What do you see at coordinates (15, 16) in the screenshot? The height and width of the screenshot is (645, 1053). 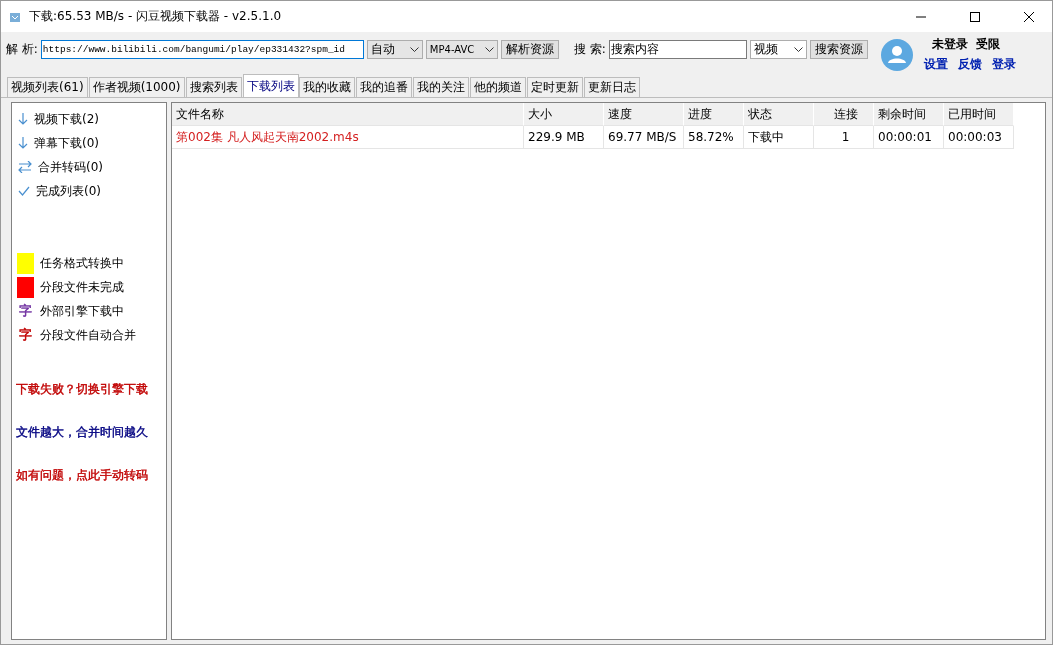 I see `app-icon` at bounding box center [15, 16].